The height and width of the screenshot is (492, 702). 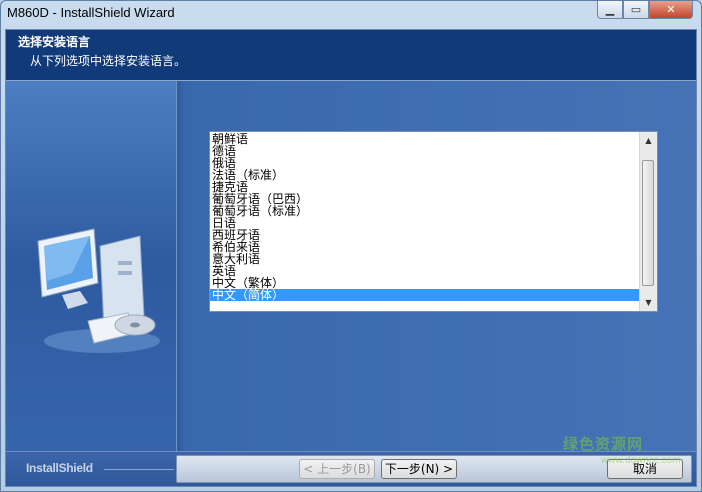 What do you see at coordinates (108, 61) in the screenshot?
I see `page-subtitle: 从下列选项中选择安装语言。` at bounding box center [108, 61].